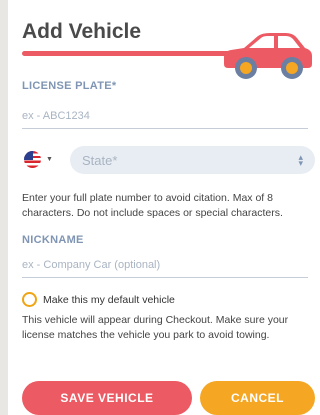 This screenshot has height=415, width=320. What do you see at coordinates (165, 265) in the screenshot?
I see `nickname-input` at bounding box center [165, 265].